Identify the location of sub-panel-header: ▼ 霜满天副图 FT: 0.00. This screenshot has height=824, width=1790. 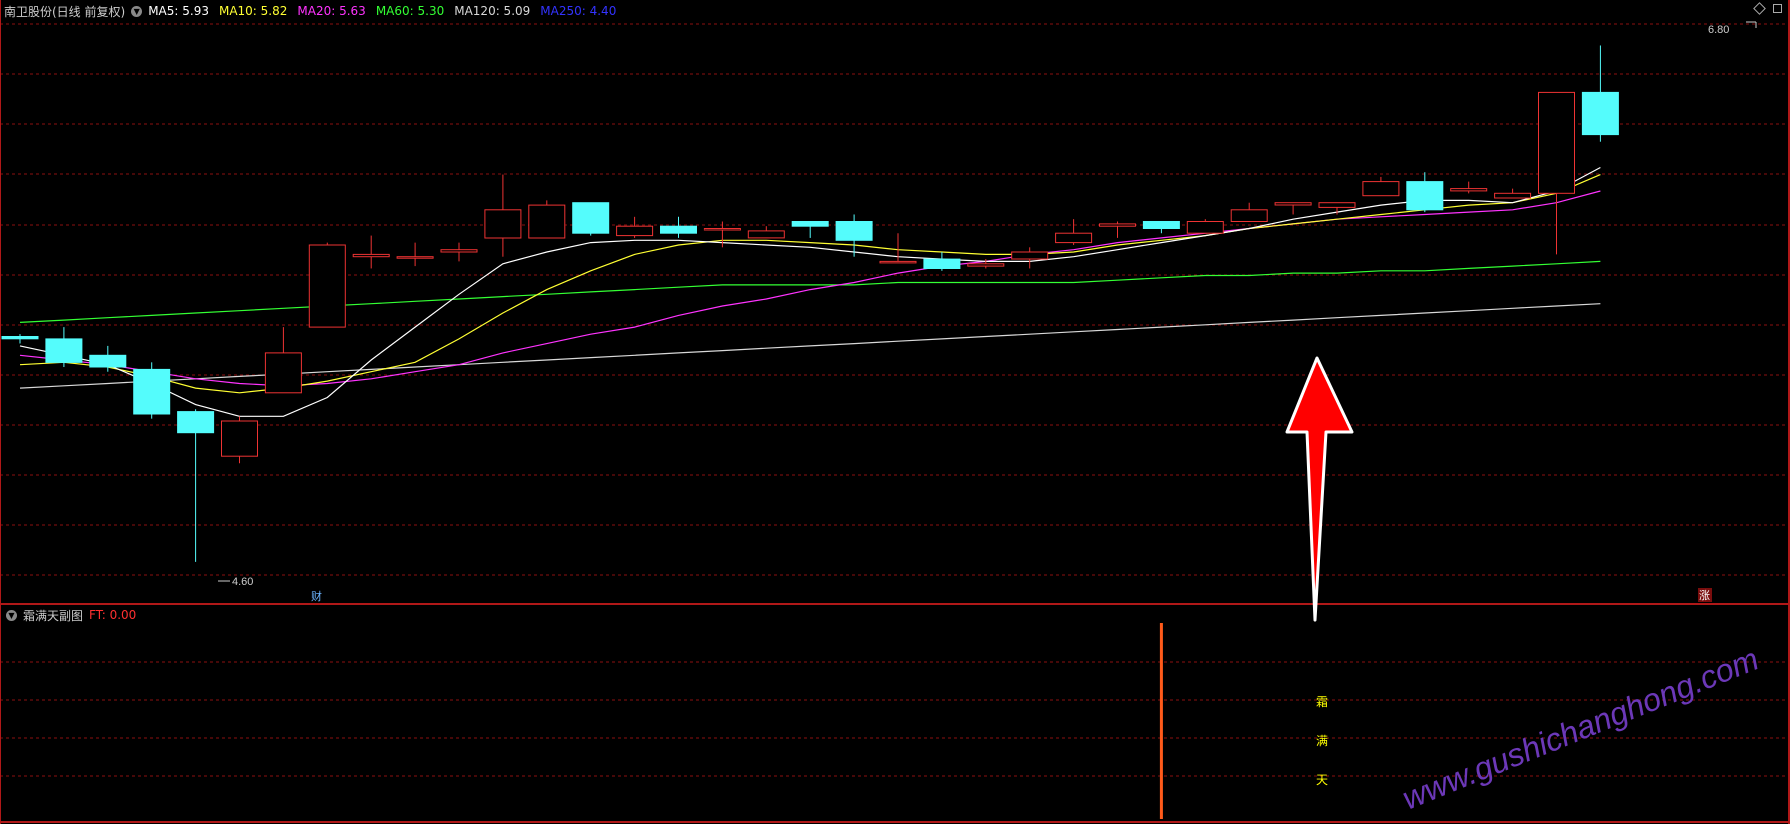
(68, 615).